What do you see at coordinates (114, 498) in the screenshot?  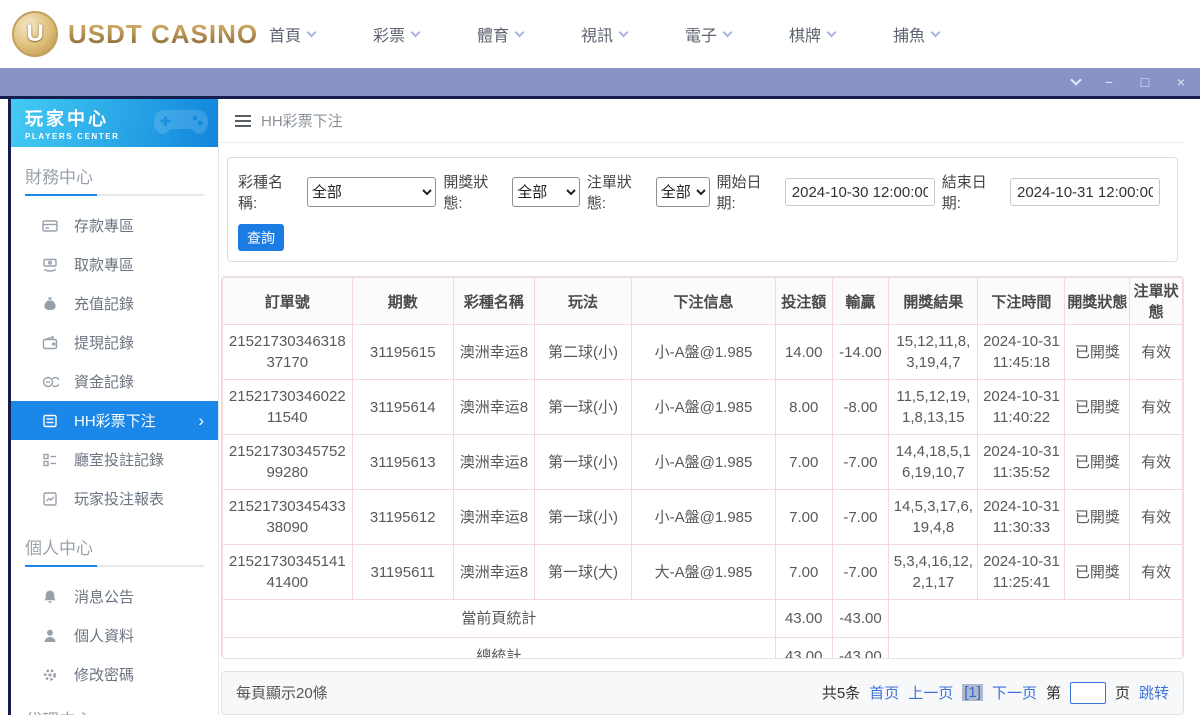 I see `sidebar-item-player-bet-report: 玩家投注報表` at bounding box center [114, 498].